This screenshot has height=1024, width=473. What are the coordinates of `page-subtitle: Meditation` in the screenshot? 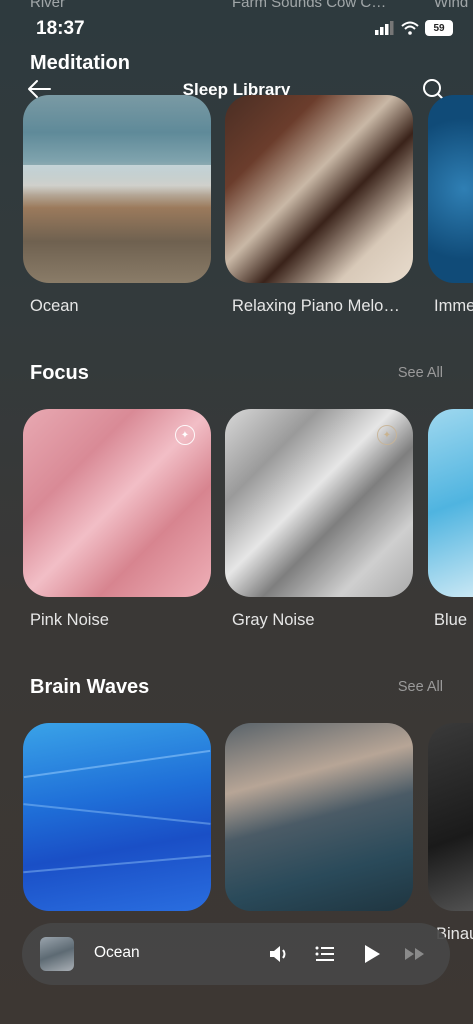 It's located at (80, 63).